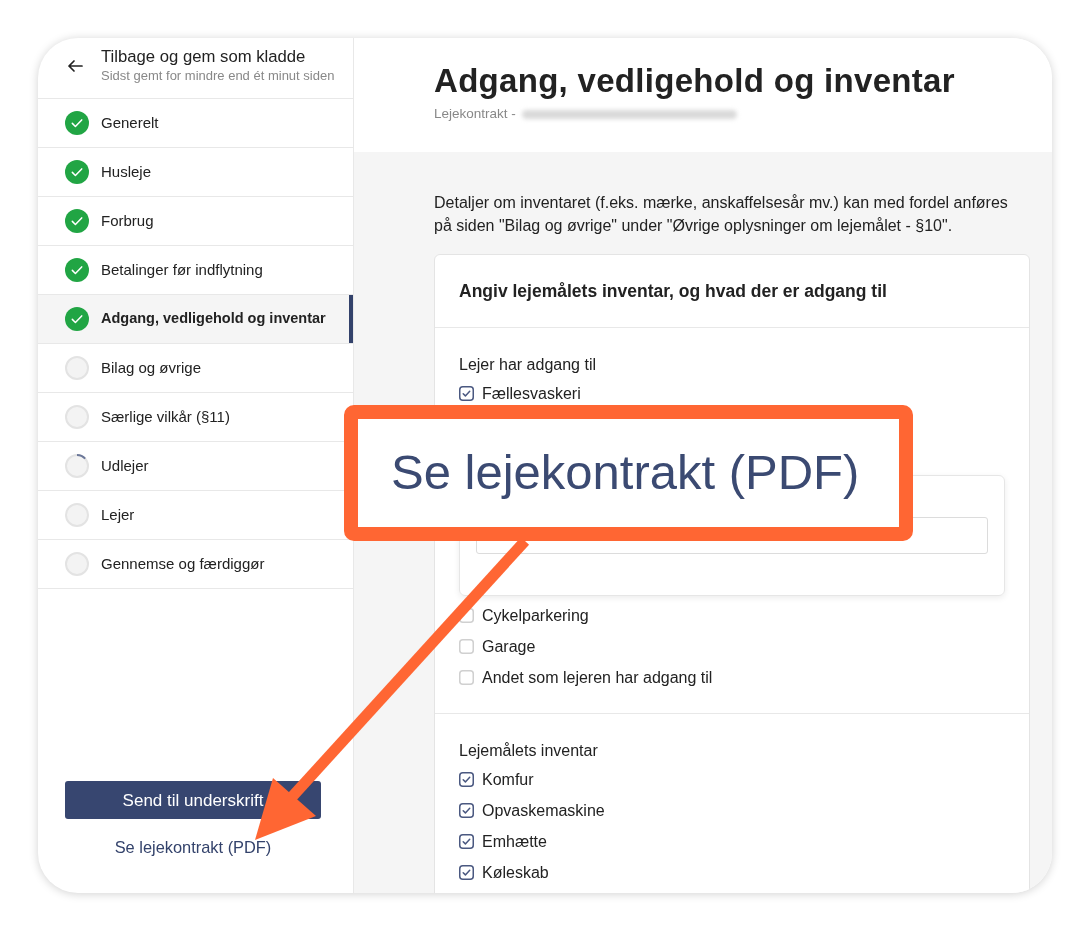 The height and width of the screenshot is (932, 1091). Describe the element at coordinates (218, 75) in the screenshot. I see `last-saved-text: Sidst gemt for mindre end ét minut siden` at that location.